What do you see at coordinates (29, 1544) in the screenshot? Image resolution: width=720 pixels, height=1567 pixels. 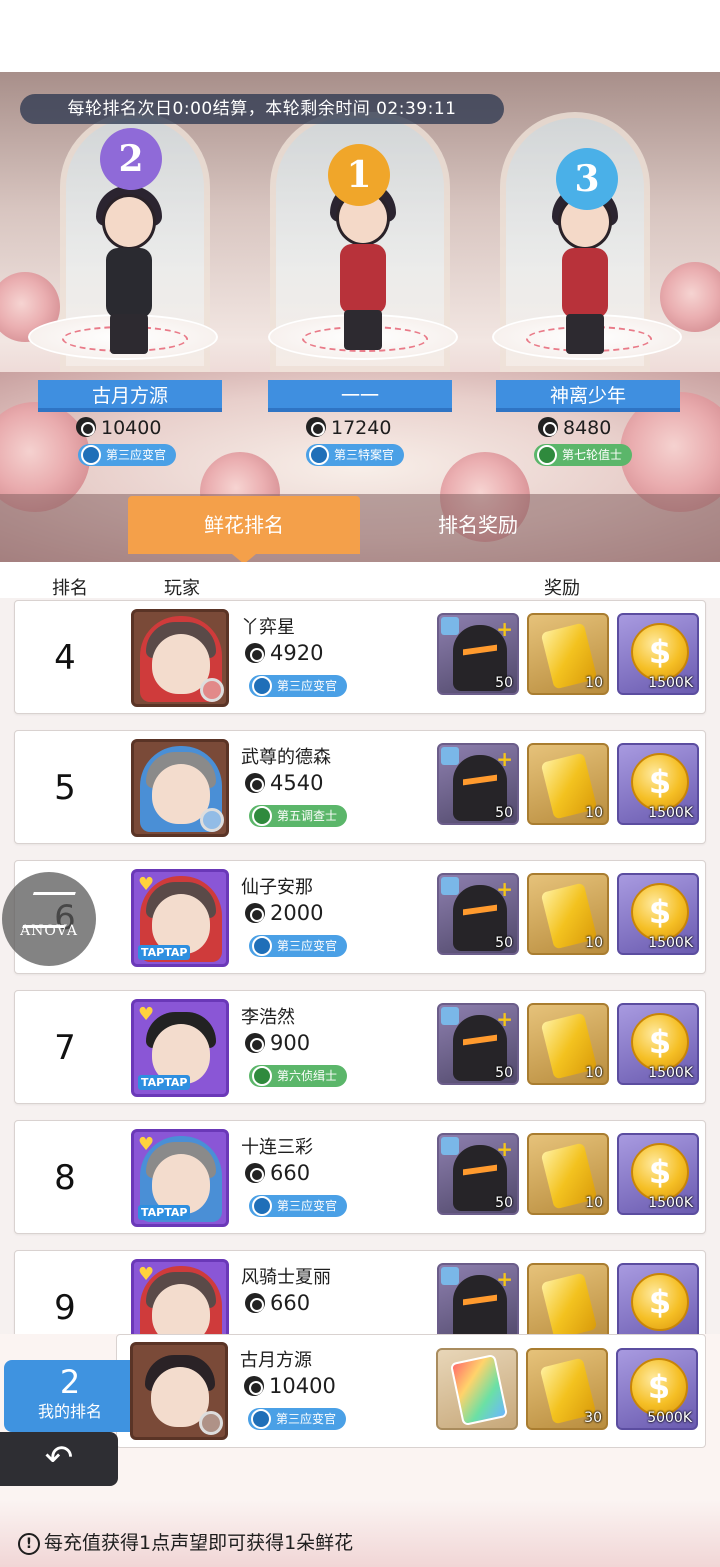 I see `info-icon: !` at bounding box center [29, 1544].